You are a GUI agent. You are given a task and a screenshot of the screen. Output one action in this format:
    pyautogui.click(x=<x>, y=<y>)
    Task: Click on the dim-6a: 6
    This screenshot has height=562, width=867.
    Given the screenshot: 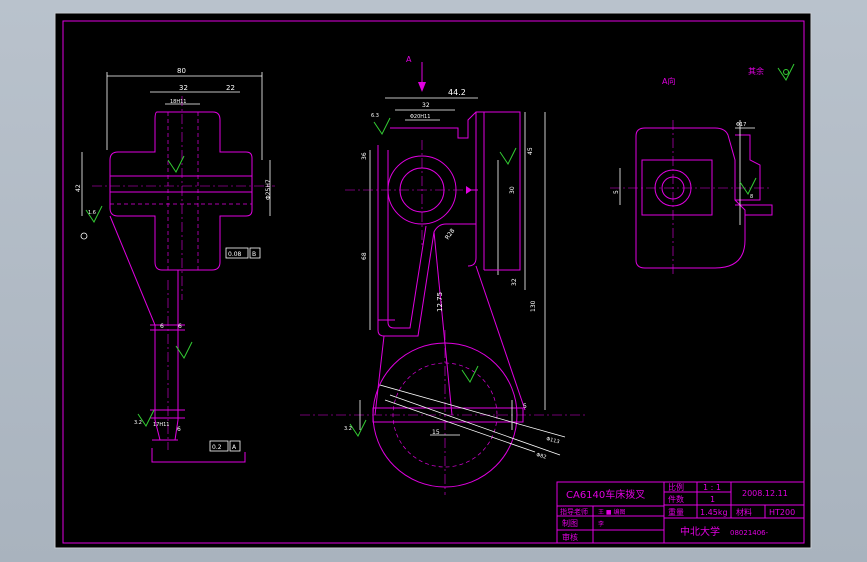 What is the action you would take?
    pyautogui.click(x=162, y=326)
    